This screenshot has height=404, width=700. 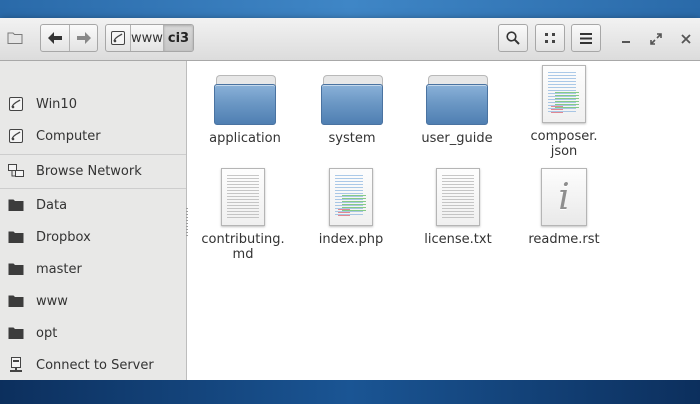 I want to click on file-item-system: system, so click(x=352, y=108).